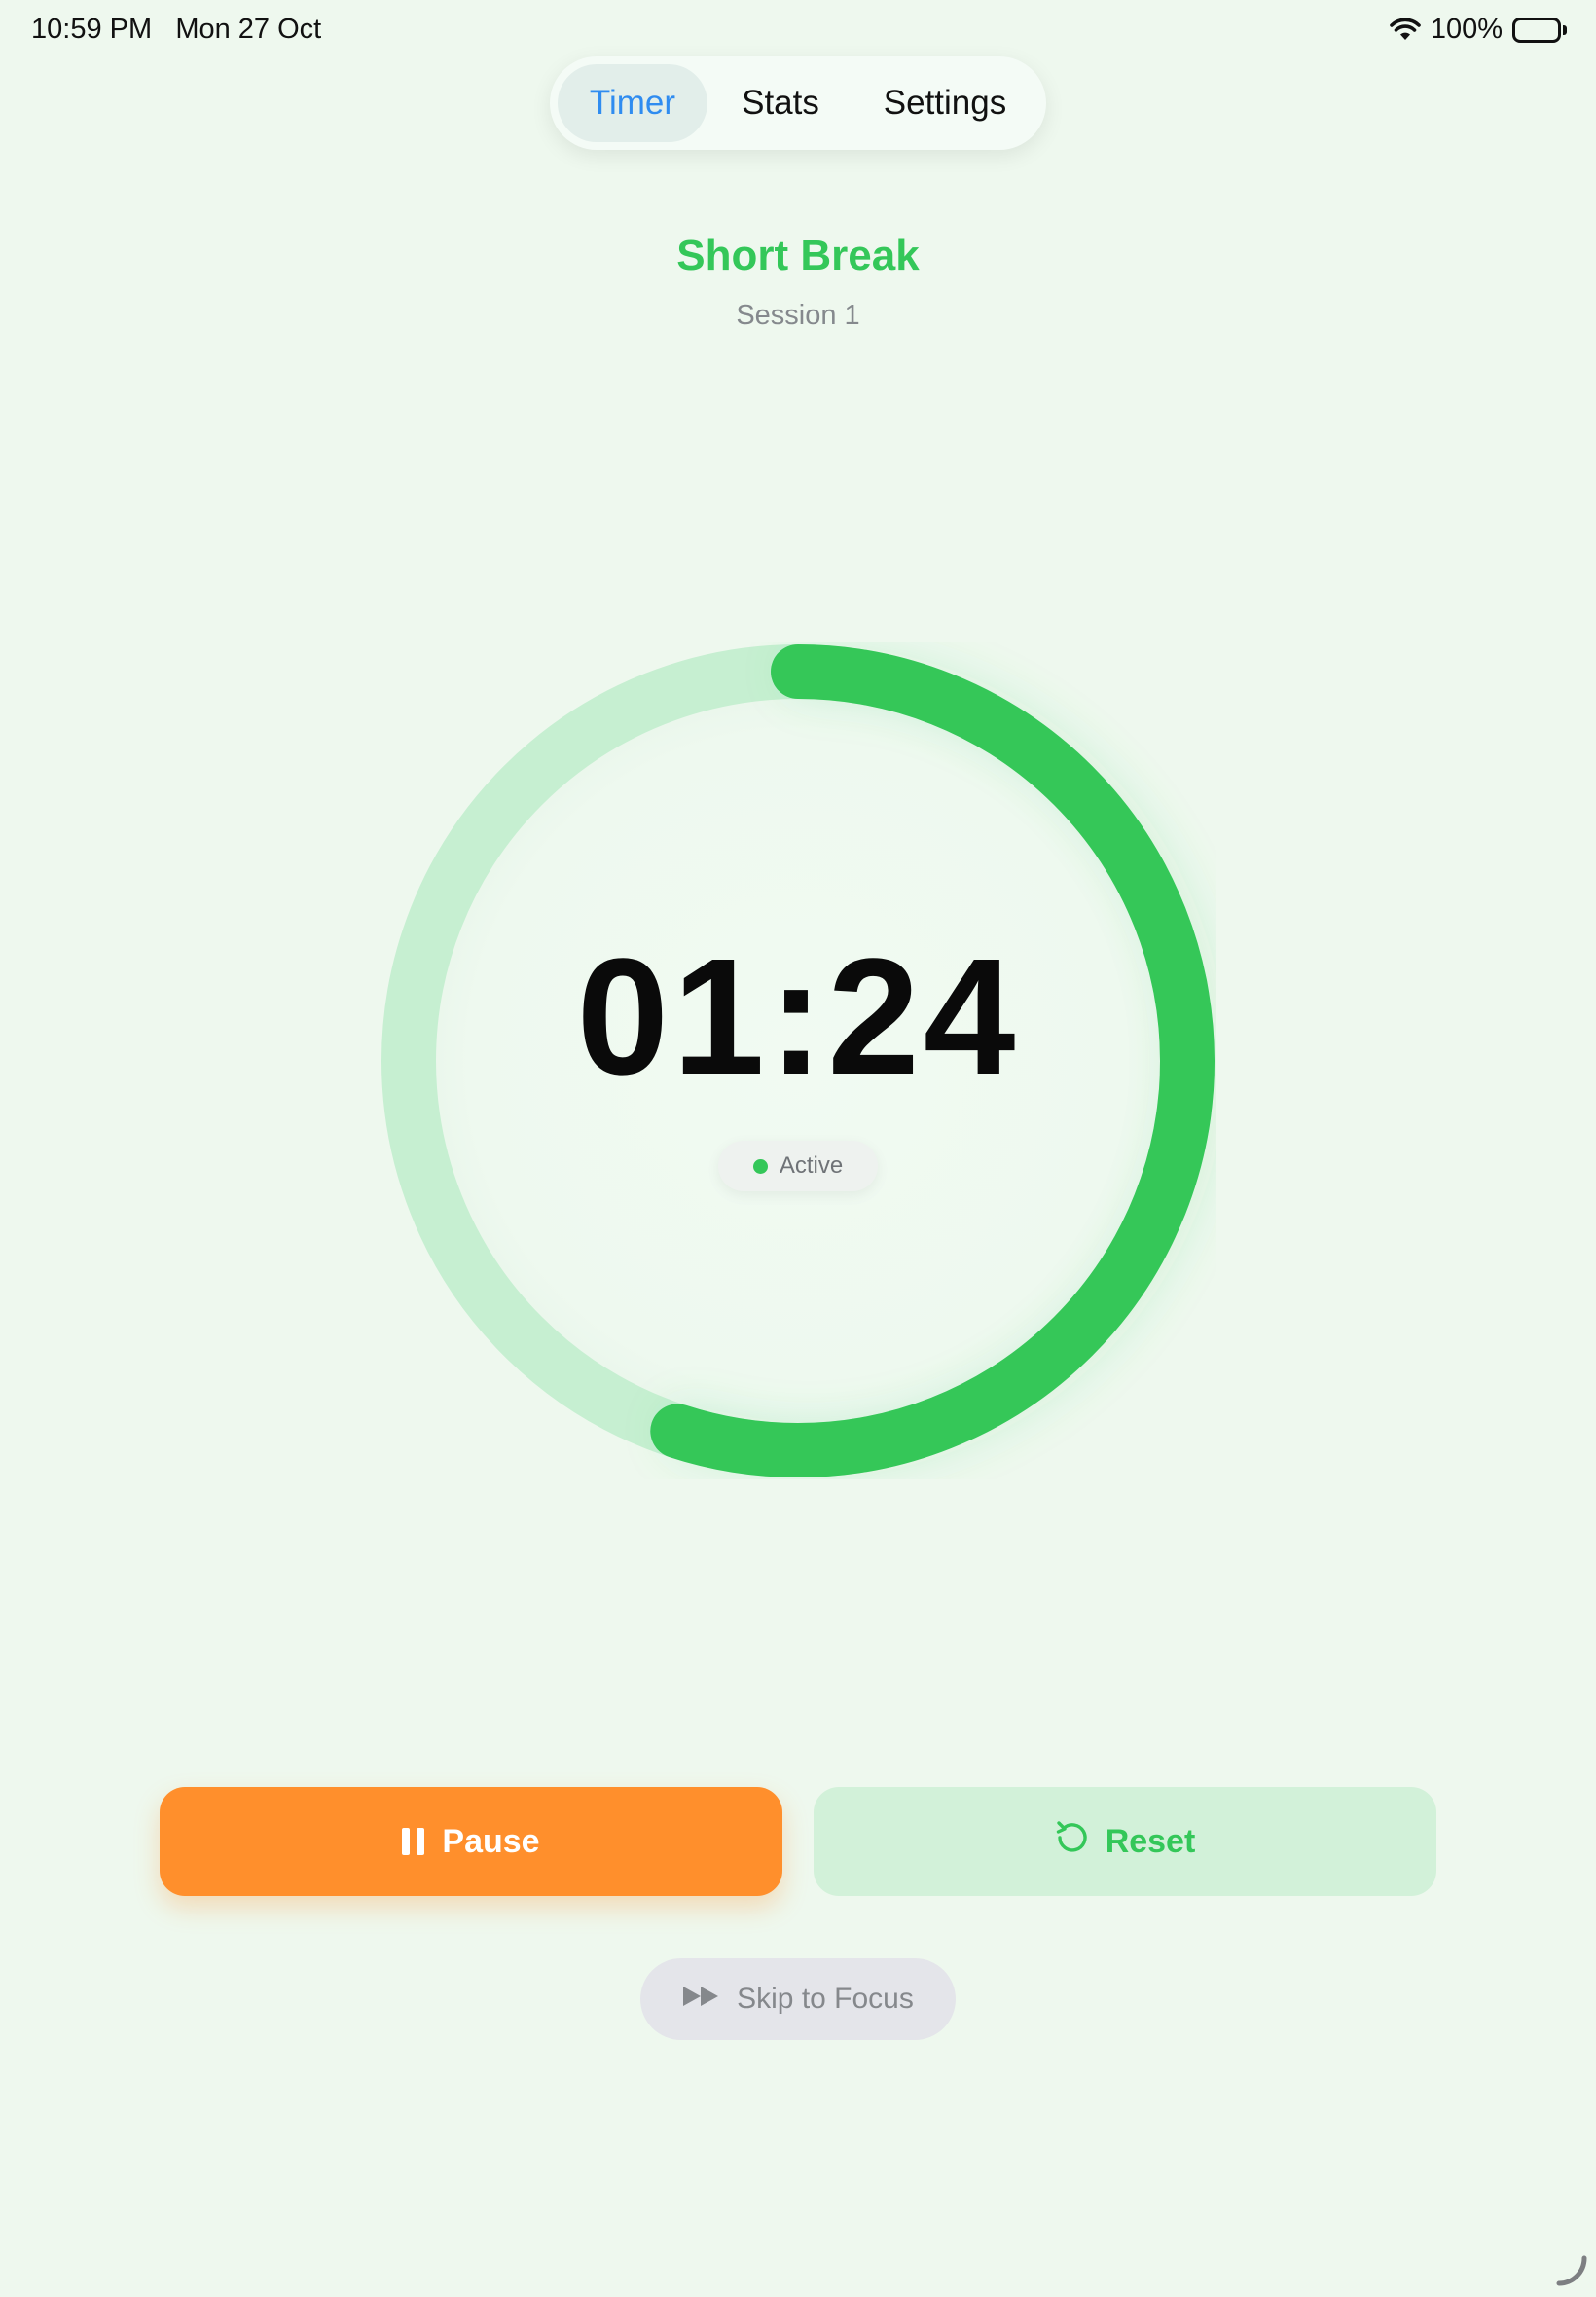 This screenshot has height=2297, width=1596. What do you see at coordinates (632, 103) in the screenshot?
I see `tab-timer: Timer` at bounding box center [632, 103].